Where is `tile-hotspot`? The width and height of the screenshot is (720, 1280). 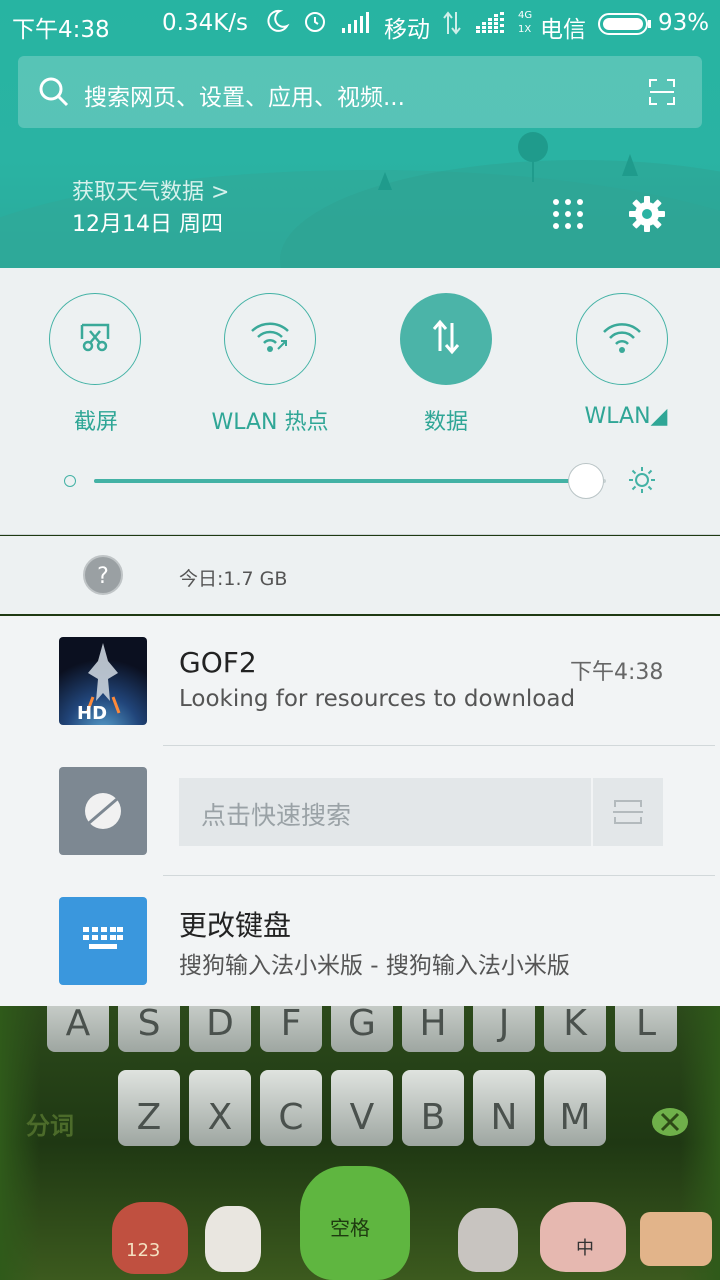 tile-hotspot is located at coordinates (270, 339).